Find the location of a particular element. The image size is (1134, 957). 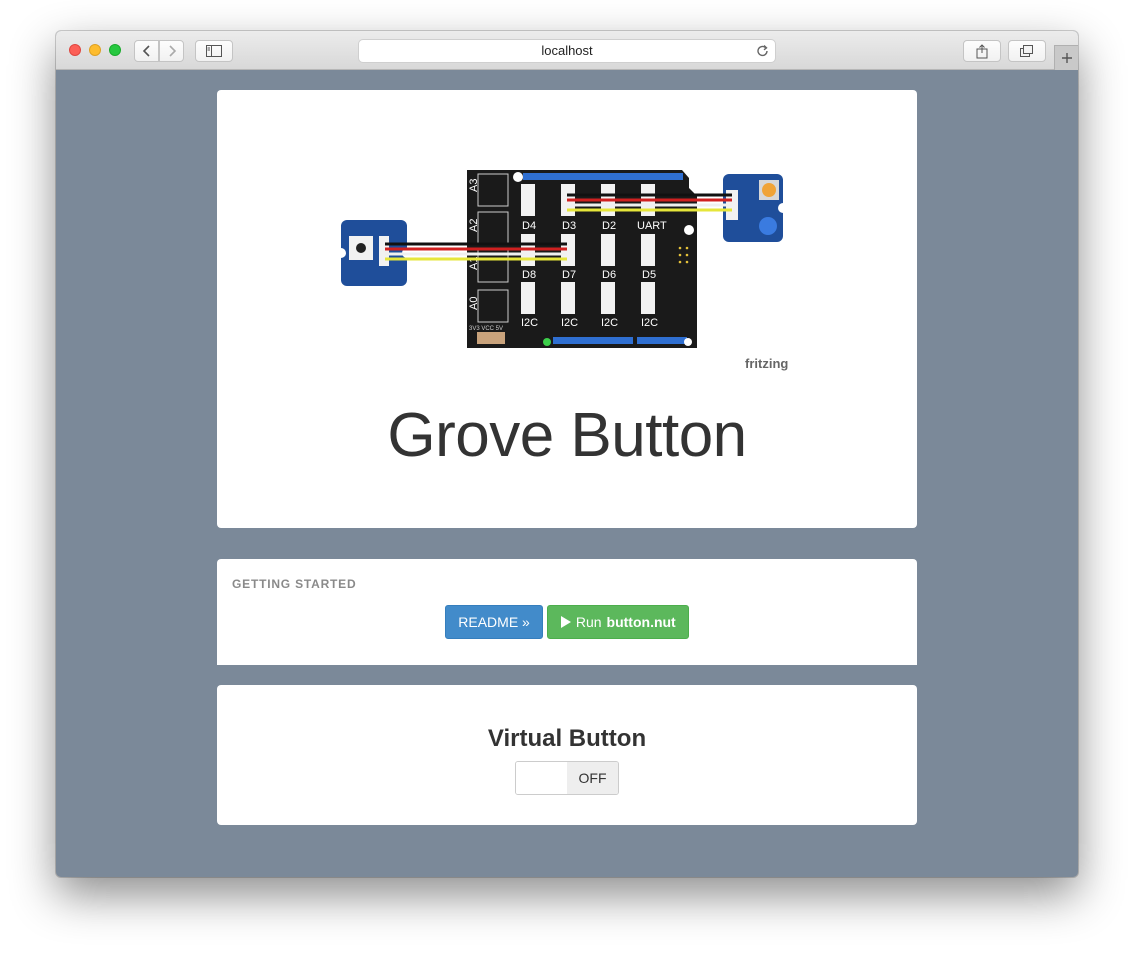

new-tab-icon is located at coordinates (1066, 58).